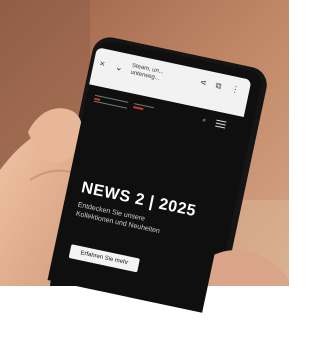 This screenshot has height=341, width=320. What do you see at coordinates (218, 86) in the screenshot?
I see `bookmark-icon: ⧉` at bounding box center [218, 86].